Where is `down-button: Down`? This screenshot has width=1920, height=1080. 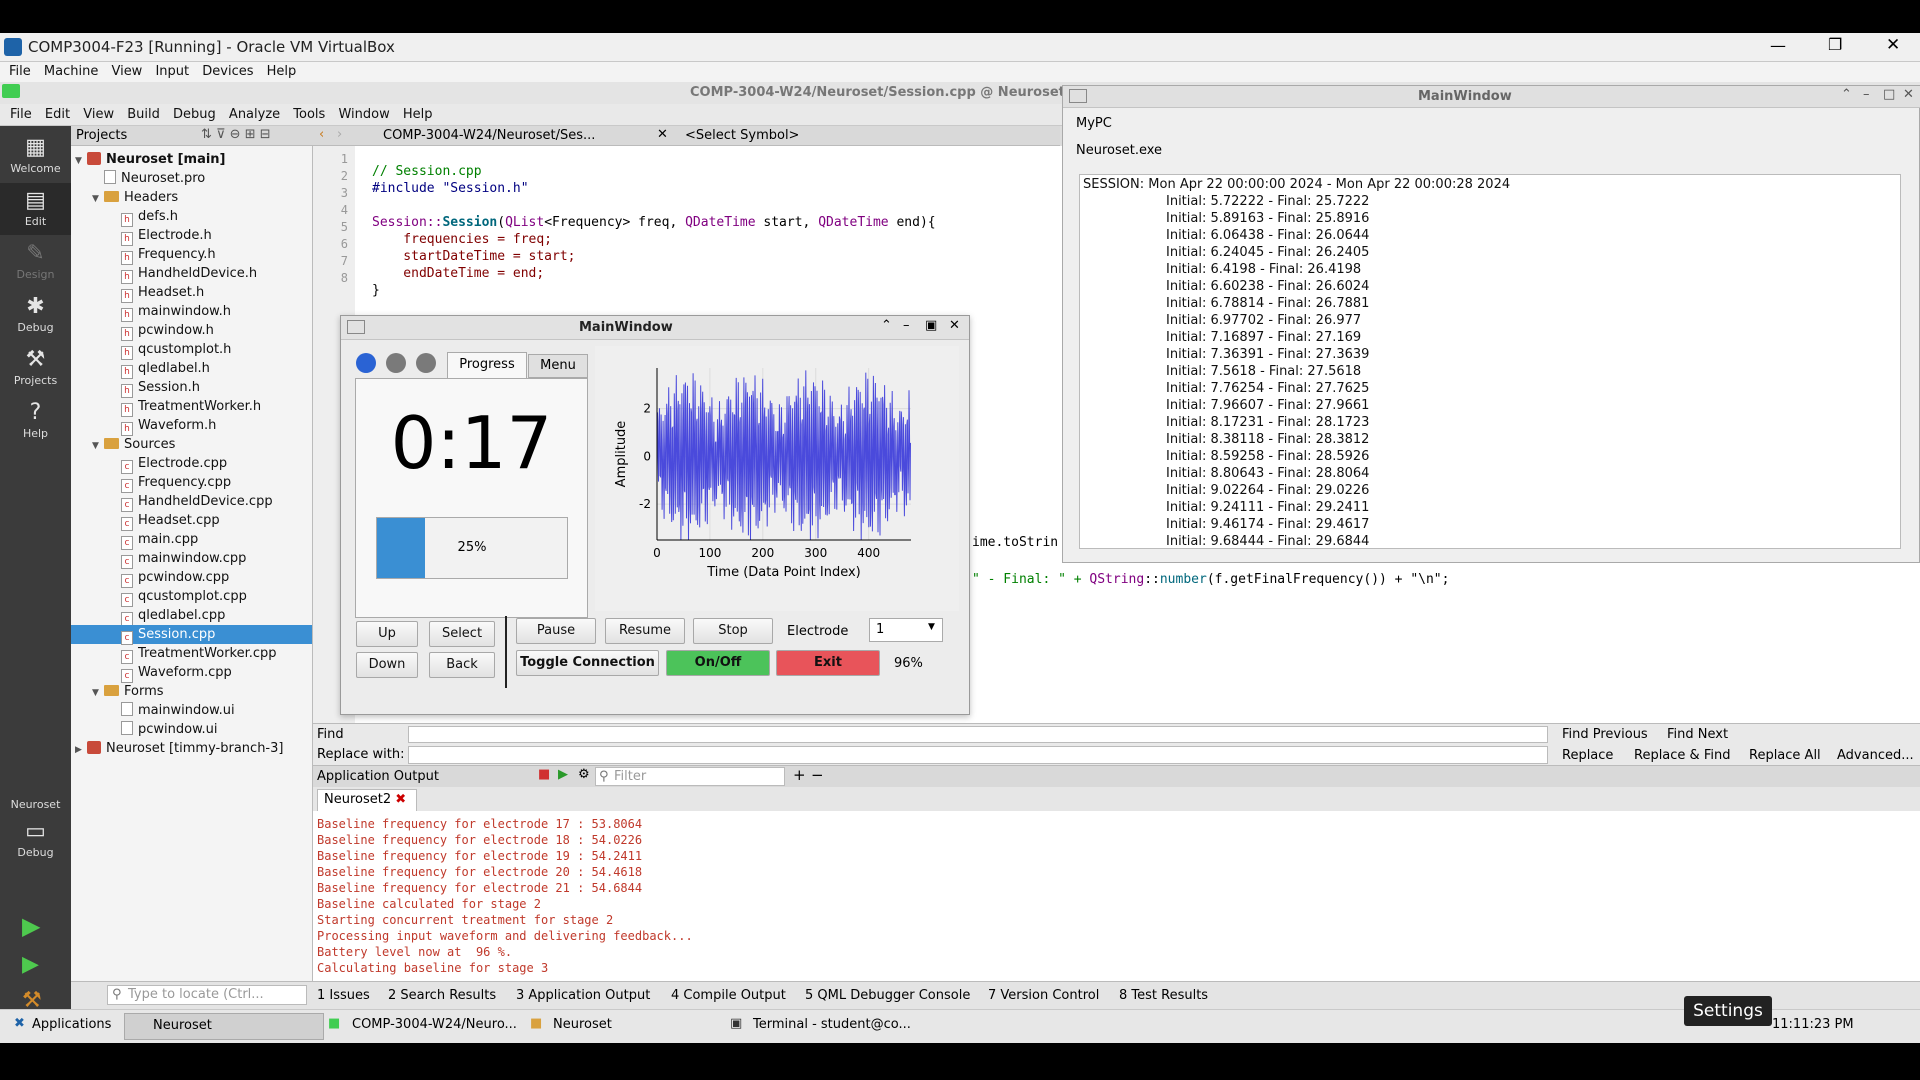 down-button: Down is located at coordinates (387, 665).